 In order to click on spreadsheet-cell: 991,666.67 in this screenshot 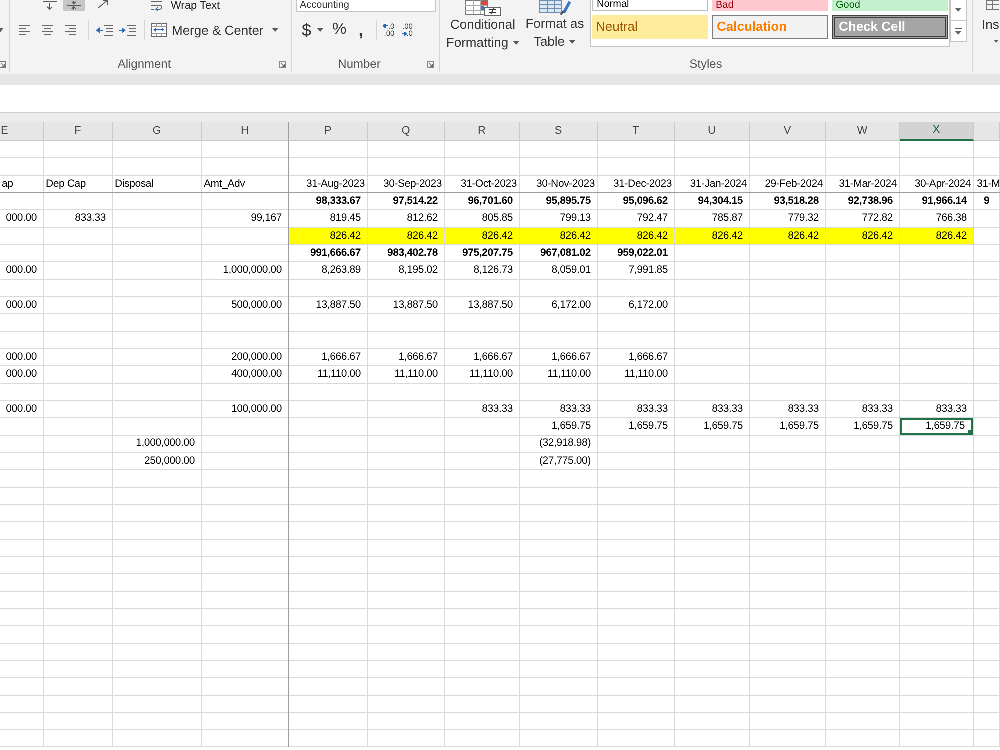, I will do `click(328, 253)`.